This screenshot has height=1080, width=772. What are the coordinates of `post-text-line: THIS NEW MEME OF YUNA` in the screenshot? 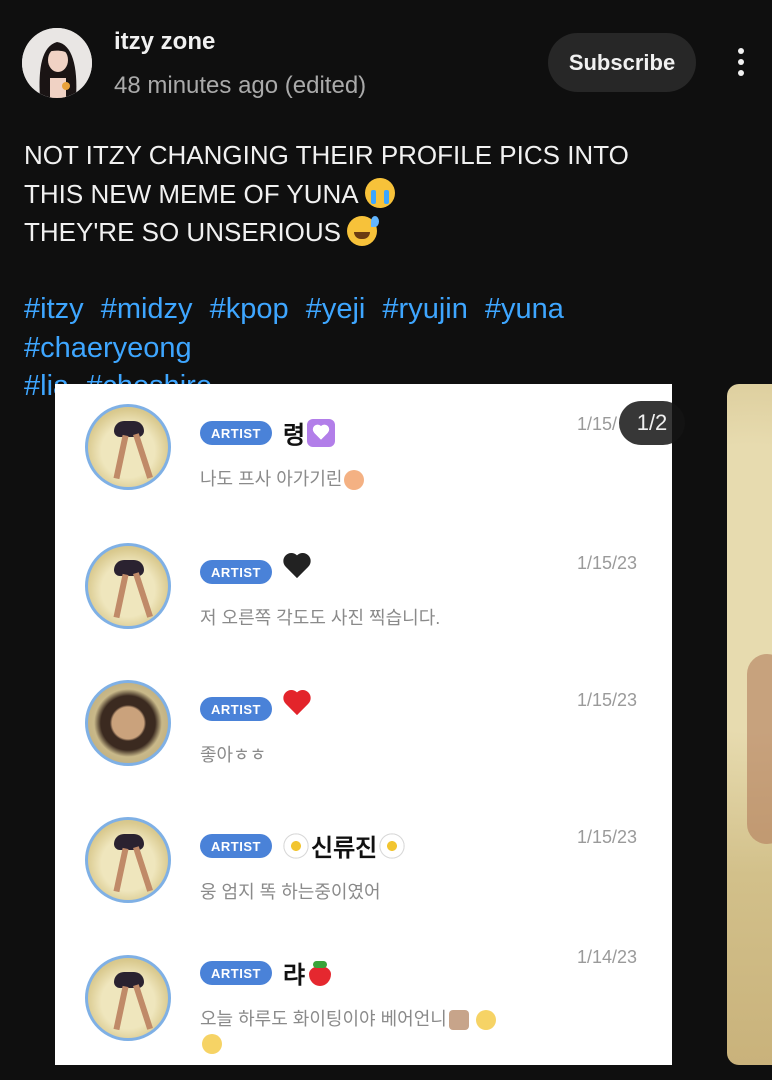 It's located at (389, 194).